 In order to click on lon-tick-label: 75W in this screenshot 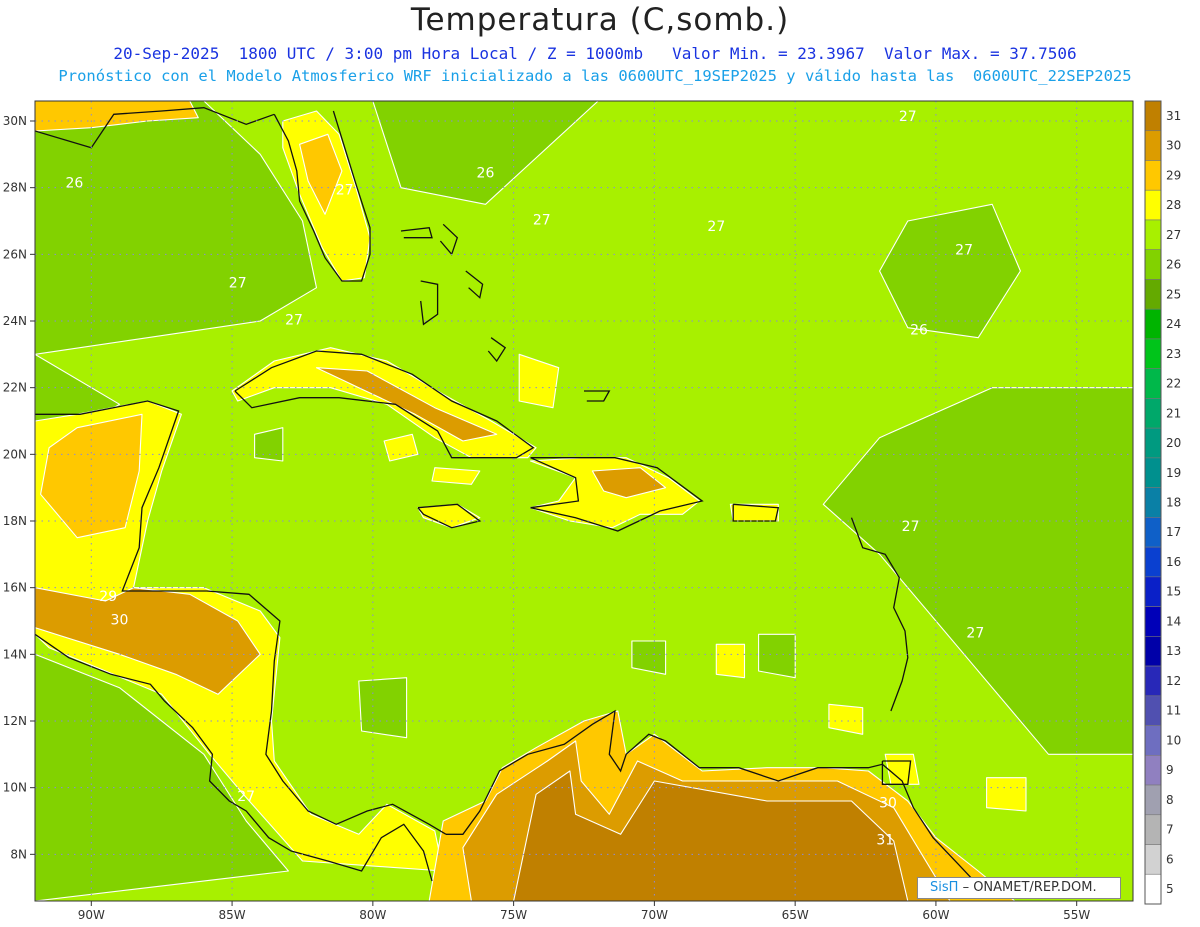, I will do `click(513, 915)`.